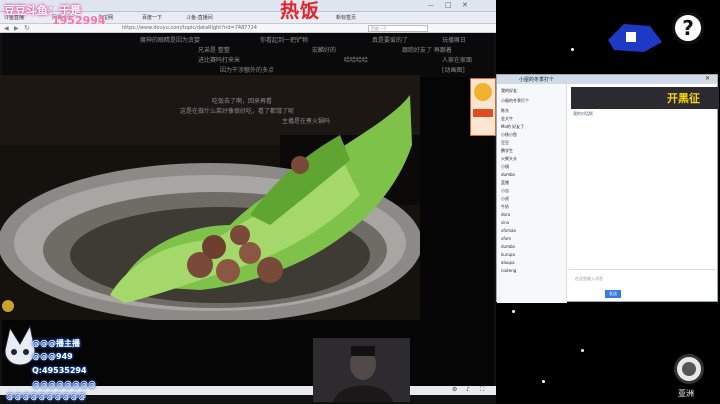 The width and height of the screenshot is (720, 404). Describe the element at coordinates (390, 40) in the screenshot. I see `danmaku-comment: 真是要爱的了` at that location.